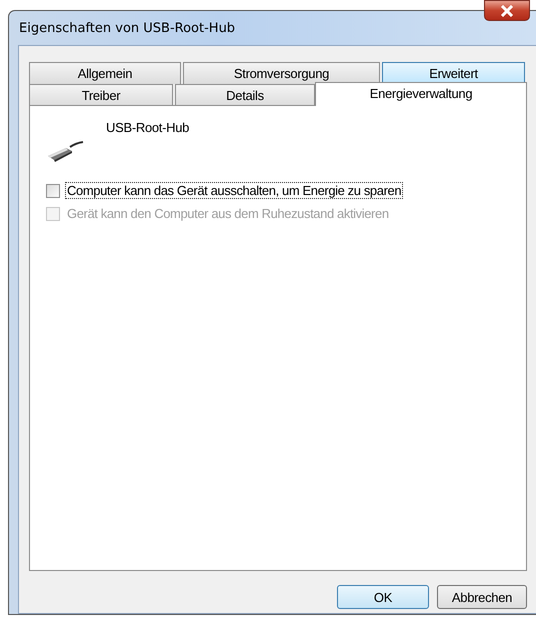 This screenshot has height=623, width=536. Describe the element at coordinates (127, 28) in the screenshot. I see `window-title: Eigenschaften von USB-Root-Hub` at that location.